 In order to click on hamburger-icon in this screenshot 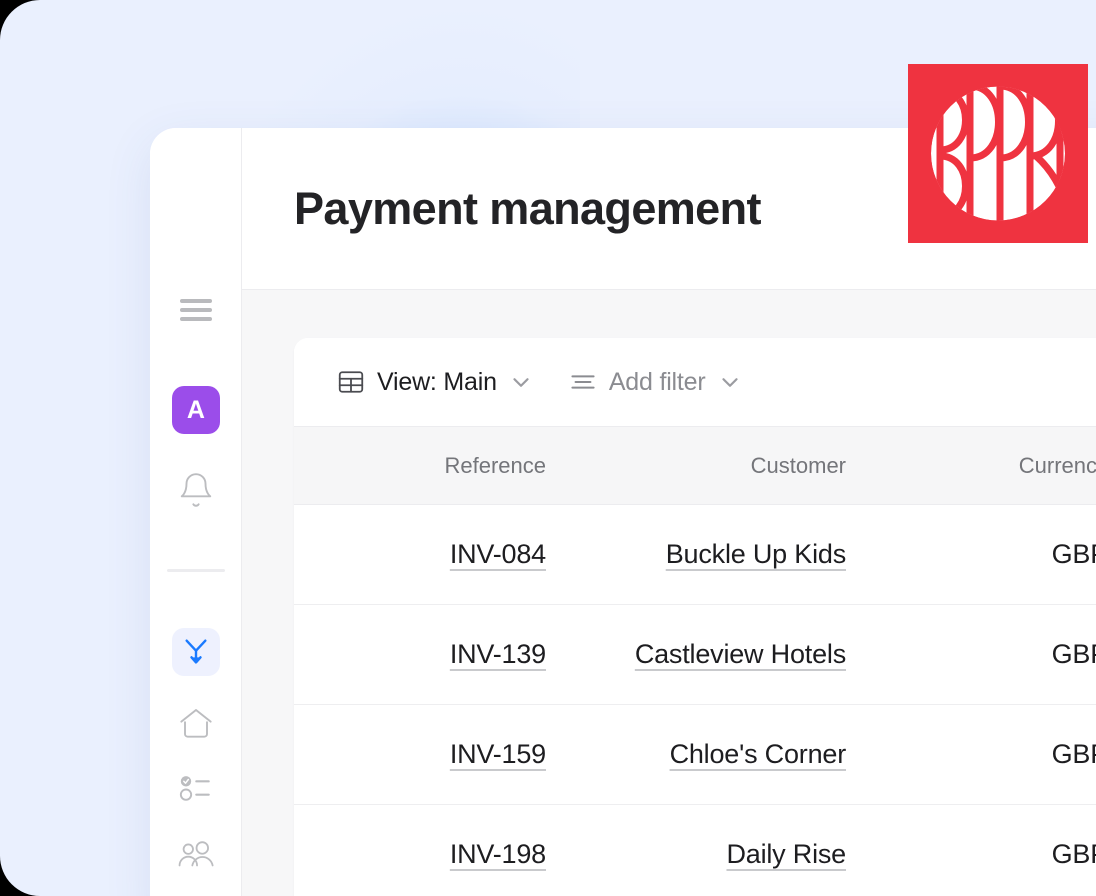, I will do `click(196, 310)`.